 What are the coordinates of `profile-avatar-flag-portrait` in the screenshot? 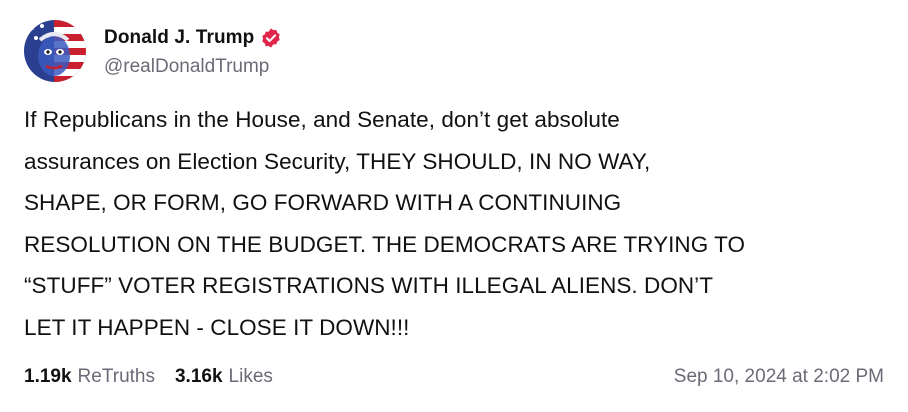 It's located at (55, 51).